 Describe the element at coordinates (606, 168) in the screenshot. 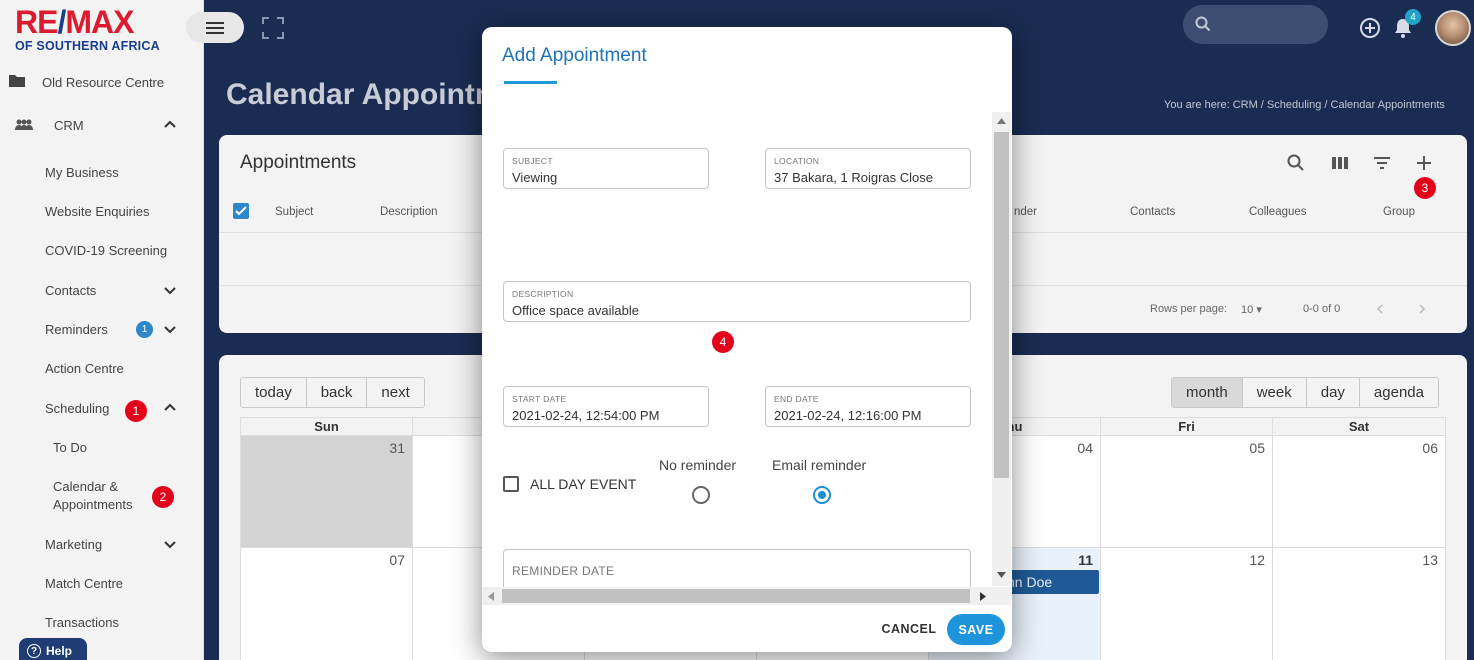

I see `subject-field: SUBJECT Viewing` at that location.